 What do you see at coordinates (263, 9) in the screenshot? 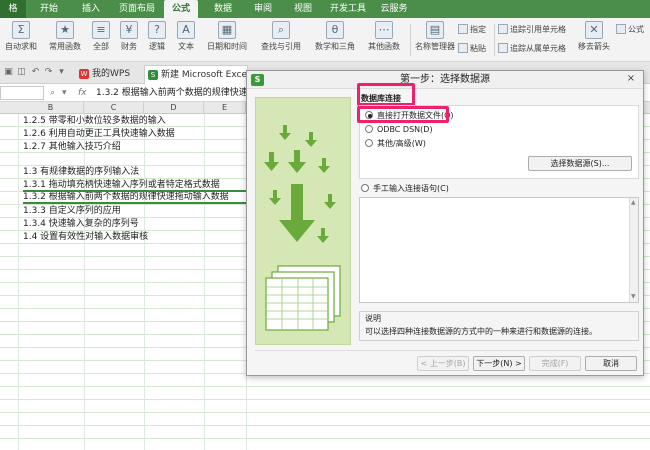
I see `tab-review: 审阅` at bounding box center [263, 9].